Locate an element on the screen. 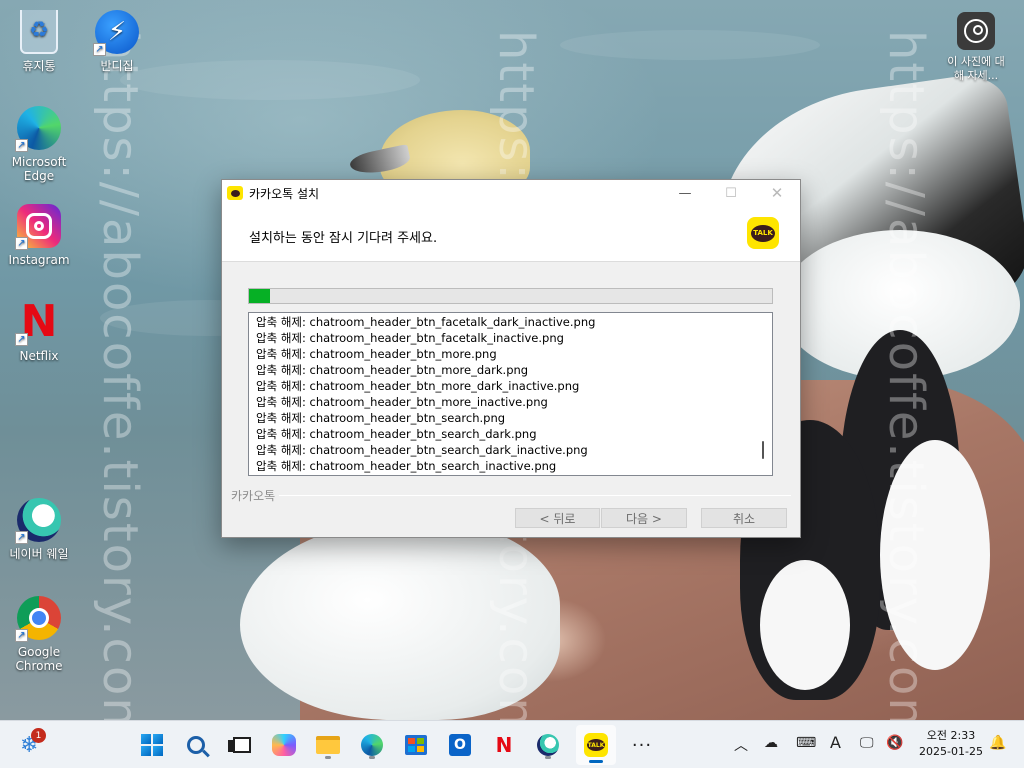  desktop-icon-bandizip: ⚡ ↗ 반디집 is located at coordinates (117, 40).